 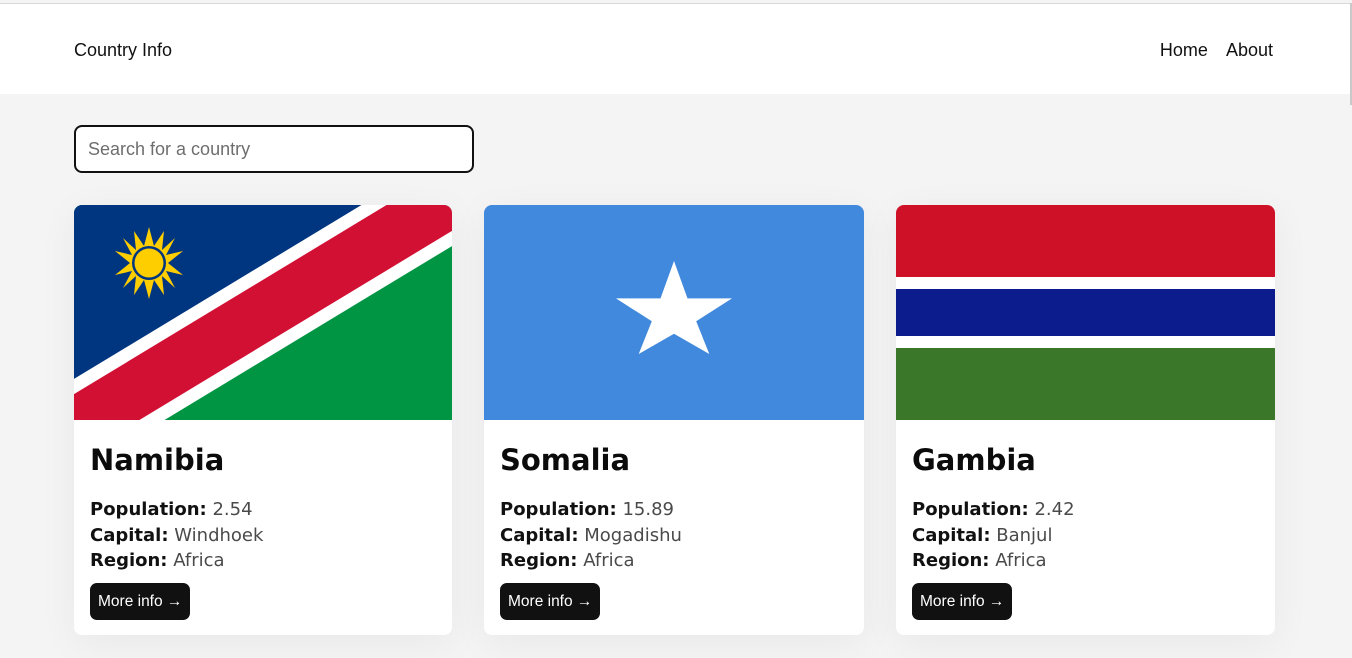 I want to click on nav-about-link: About, so click(x=1249, y=50).